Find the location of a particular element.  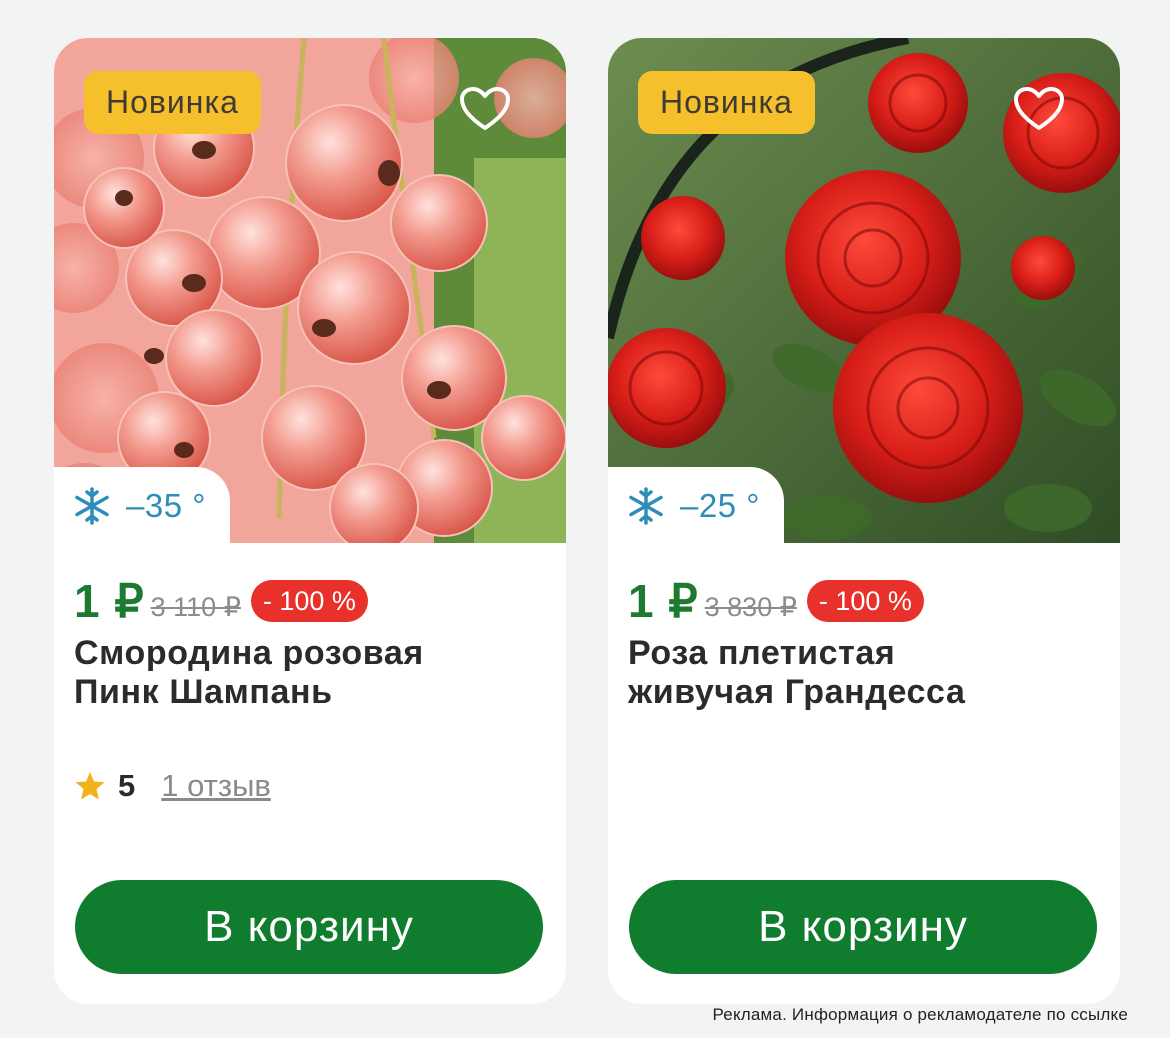

product-title-line: живучая Грандесса is located at coordinates (797, 692).